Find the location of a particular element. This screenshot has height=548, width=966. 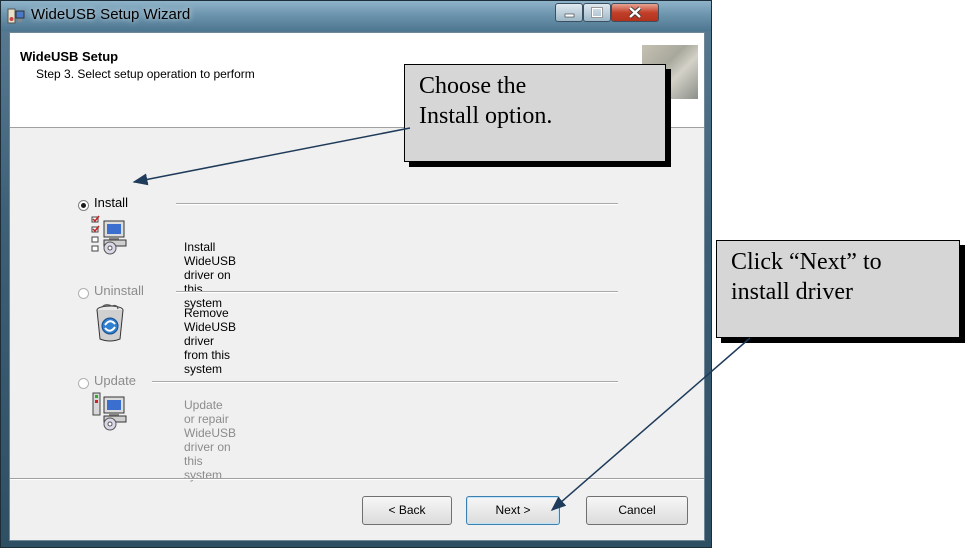

window-title: WideUSB Setup Wizard is located at coordinates (111, 14).